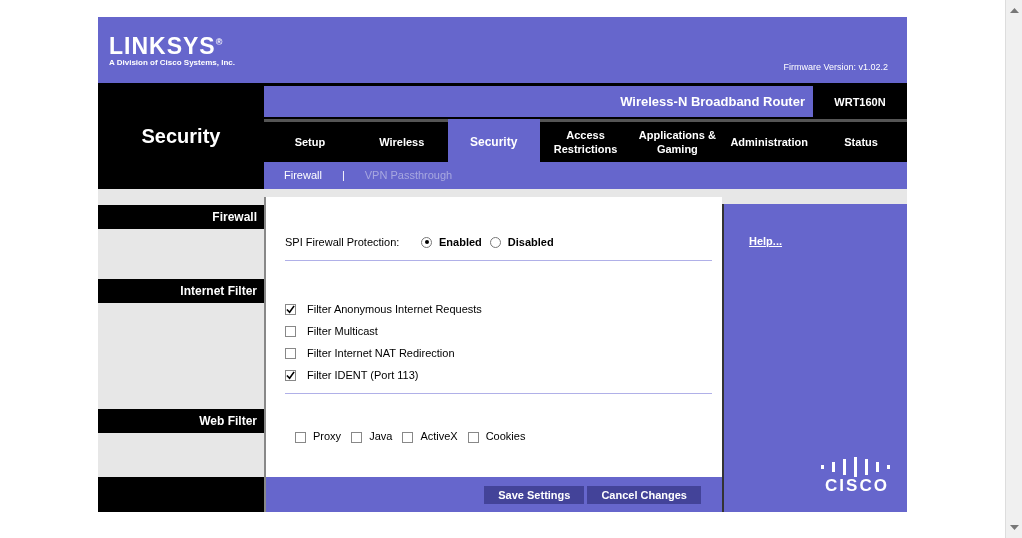 This screenshot has height=538, width=1022. I want to click on checkbox-label: Filter IDENT (Port 113), so click(363, 375).